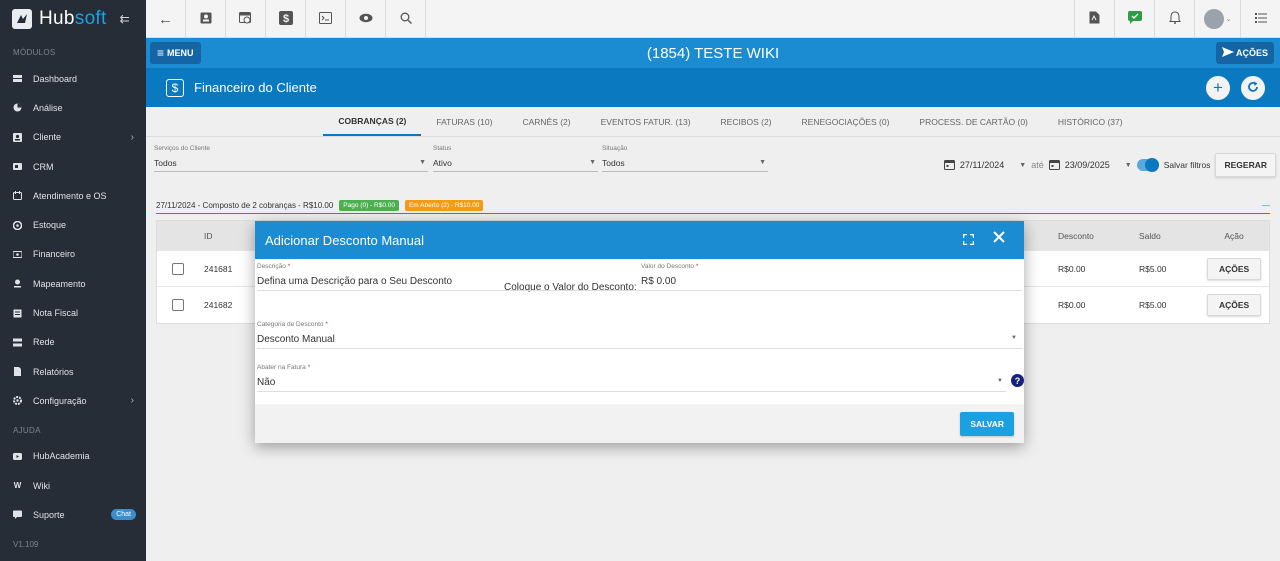 The image size is (1280, 561). I want to click on sidebar-item-relatorios: Relatórios, so click(73, 371).